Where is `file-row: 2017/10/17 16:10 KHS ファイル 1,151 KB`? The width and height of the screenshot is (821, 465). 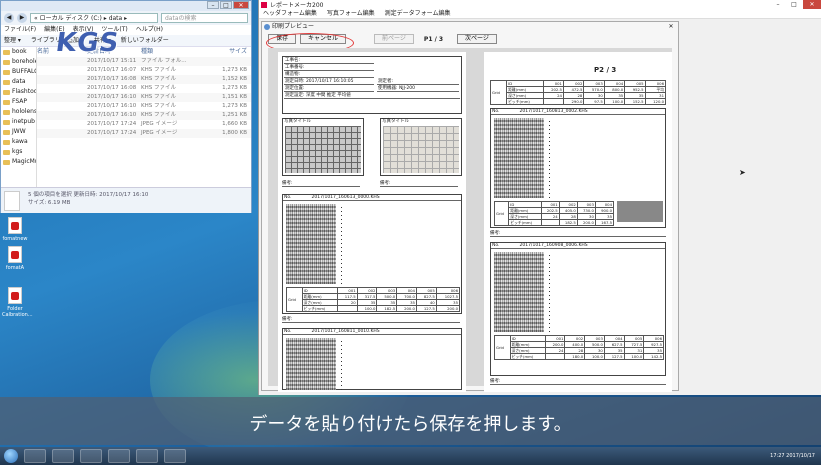 file-row: 2017/10/17 16:10 KHS ファイル 1,151 KB is located at coordinates (144, 97).